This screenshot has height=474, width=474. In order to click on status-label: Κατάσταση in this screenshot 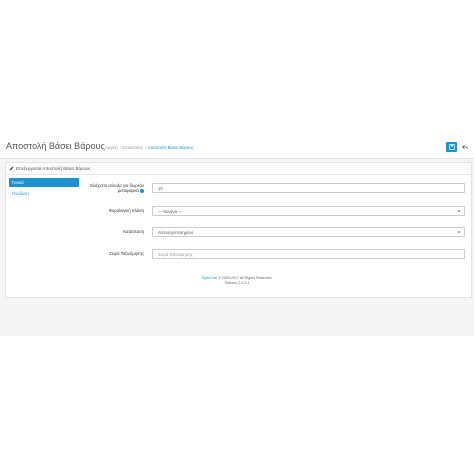, I will do `click(133, 231)`.